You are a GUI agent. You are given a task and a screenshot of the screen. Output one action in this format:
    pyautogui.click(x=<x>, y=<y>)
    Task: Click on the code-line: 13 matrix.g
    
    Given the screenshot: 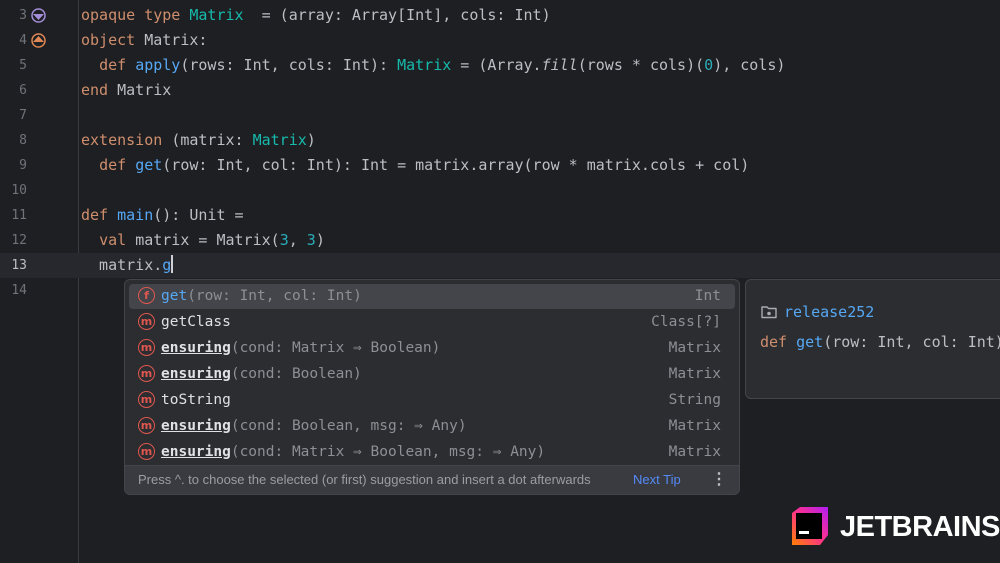 What is the action you would take?
    pyautogui.click(x=500, y=265)
    